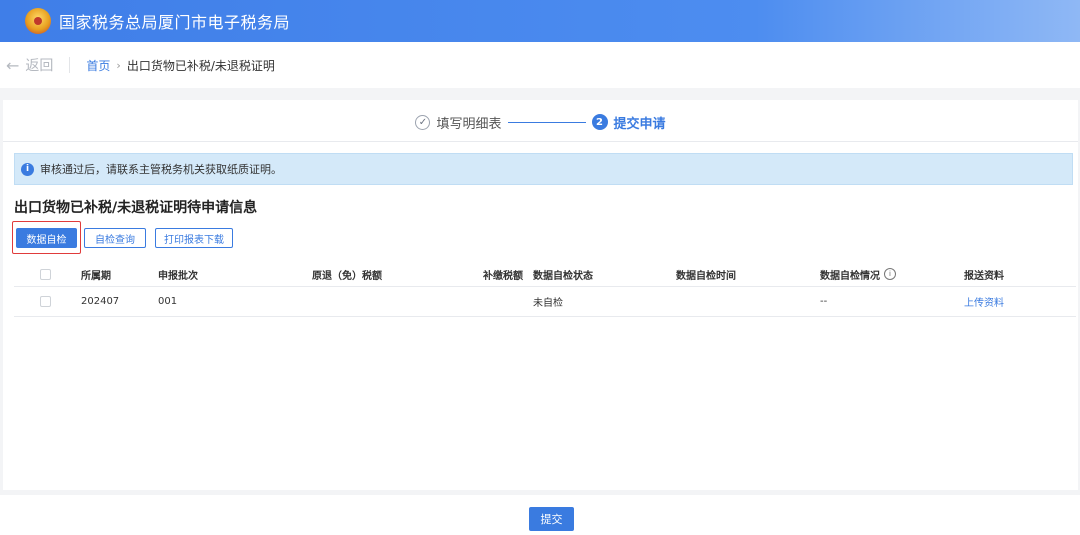 This screenshot has height=535, width=1080. Describe the element at coordinates (27, 169) in the screenshot. I see `info-icon: i` at that location.